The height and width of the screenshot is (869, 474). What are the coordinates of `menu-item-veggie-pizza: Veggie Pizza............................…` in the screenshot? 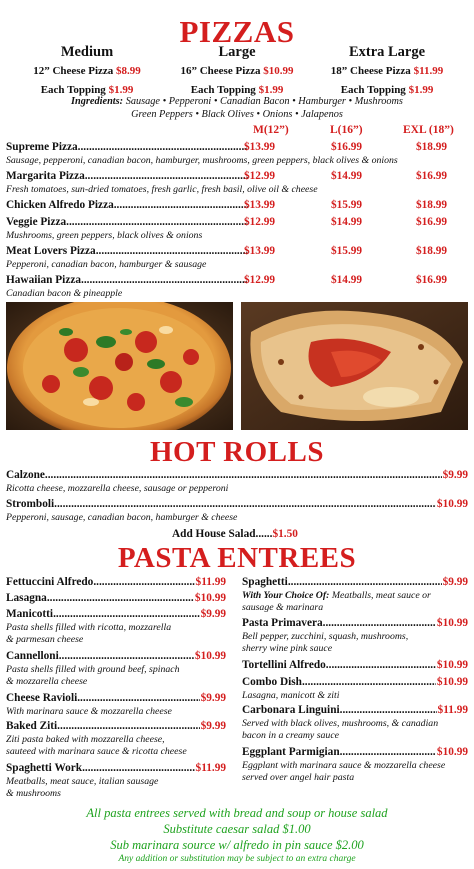 It's located at (227, 222).